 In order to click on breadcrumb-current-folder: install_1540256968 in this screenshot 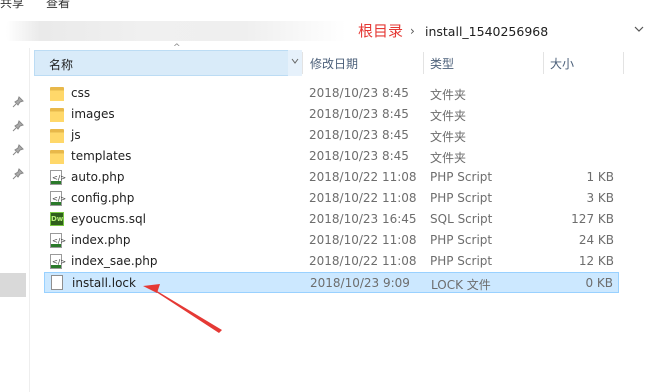, I will do `click(486, 32)`.